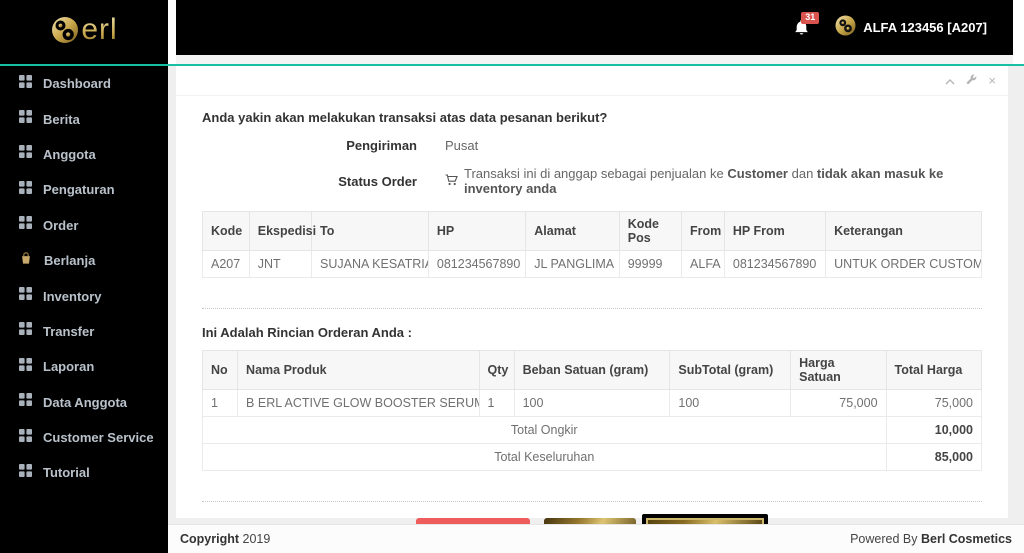 This screenshot has height=553, width=1024. Describe the element at coordinates (594, 27) in the screenshot. I see `top-navbar: 31 ALFA 123456 [A207]` at that location.